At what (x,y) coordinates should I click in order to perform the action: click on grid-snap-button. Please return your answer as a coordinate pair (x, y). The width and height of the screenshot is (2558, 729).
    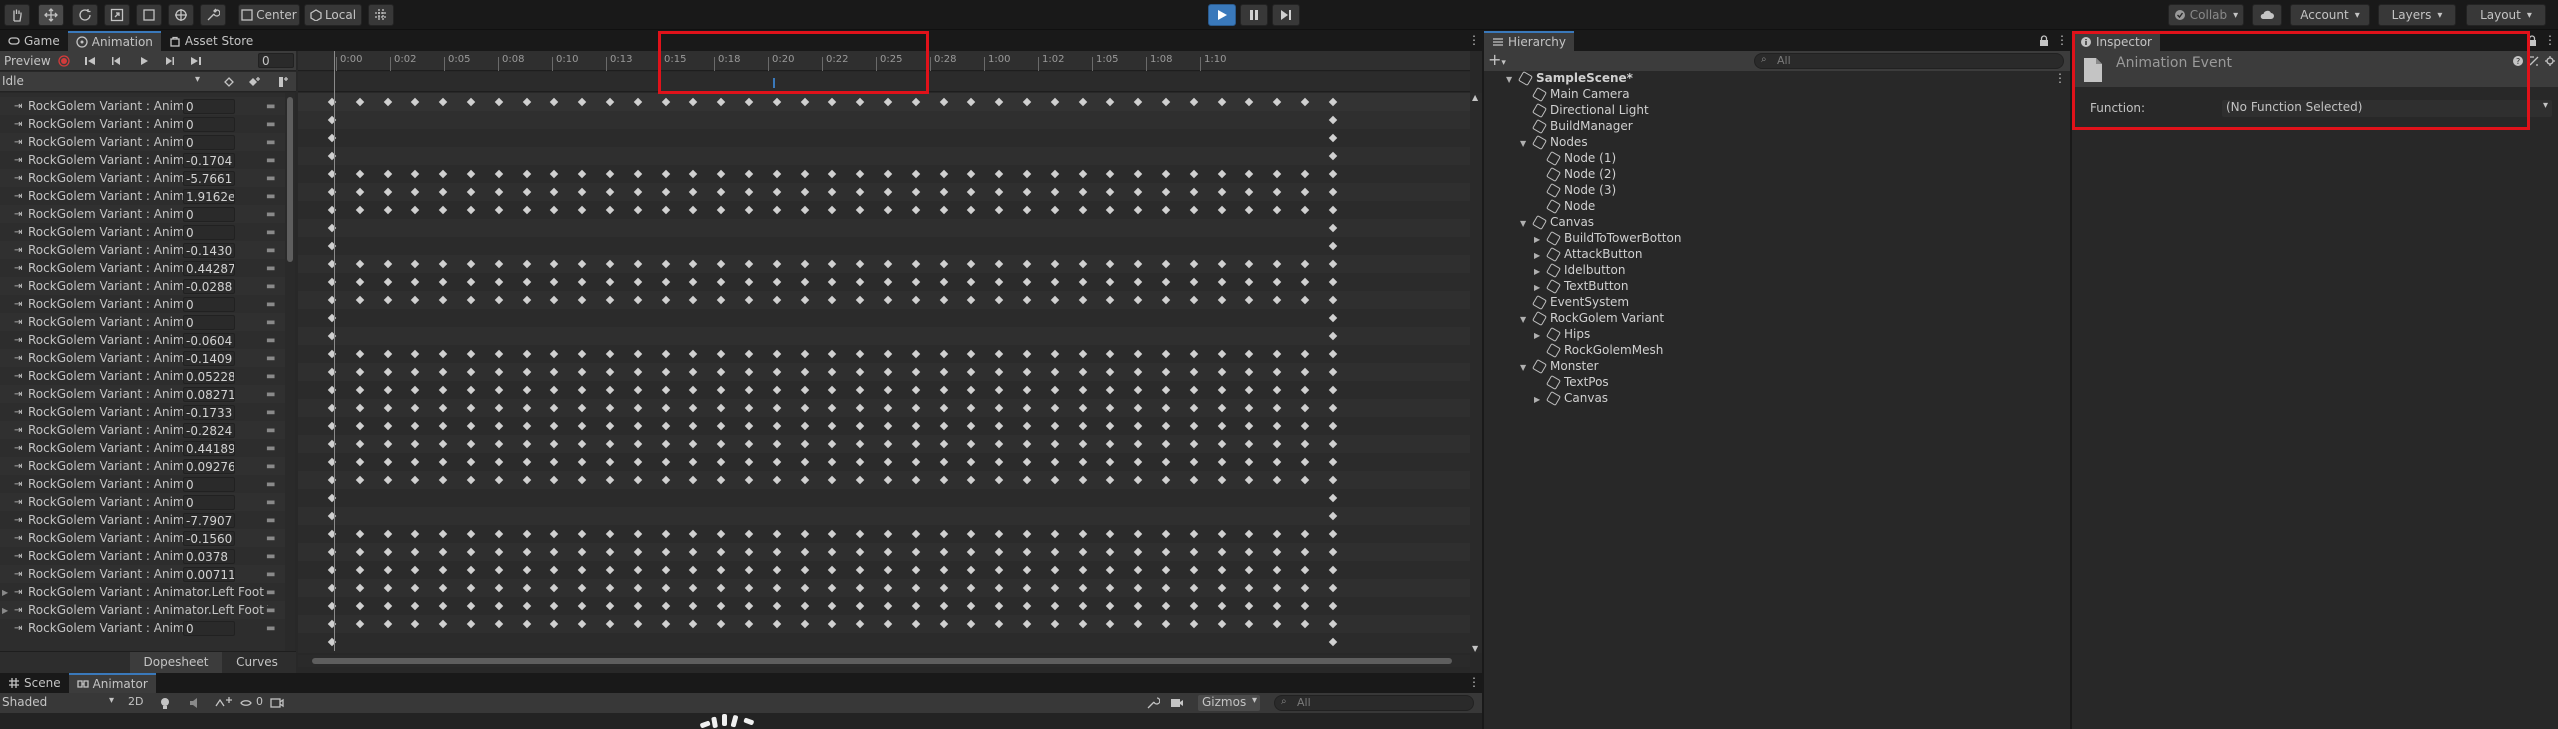
    Looking at the image, I should click on (381, 15).